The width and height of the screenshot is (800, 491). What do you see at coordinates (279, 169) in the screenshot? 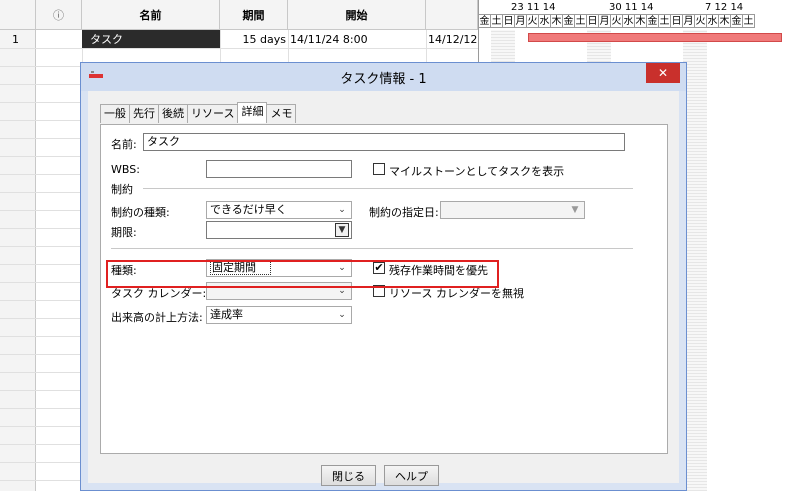
I see `wbs-field` at bounding box center [279, 169].